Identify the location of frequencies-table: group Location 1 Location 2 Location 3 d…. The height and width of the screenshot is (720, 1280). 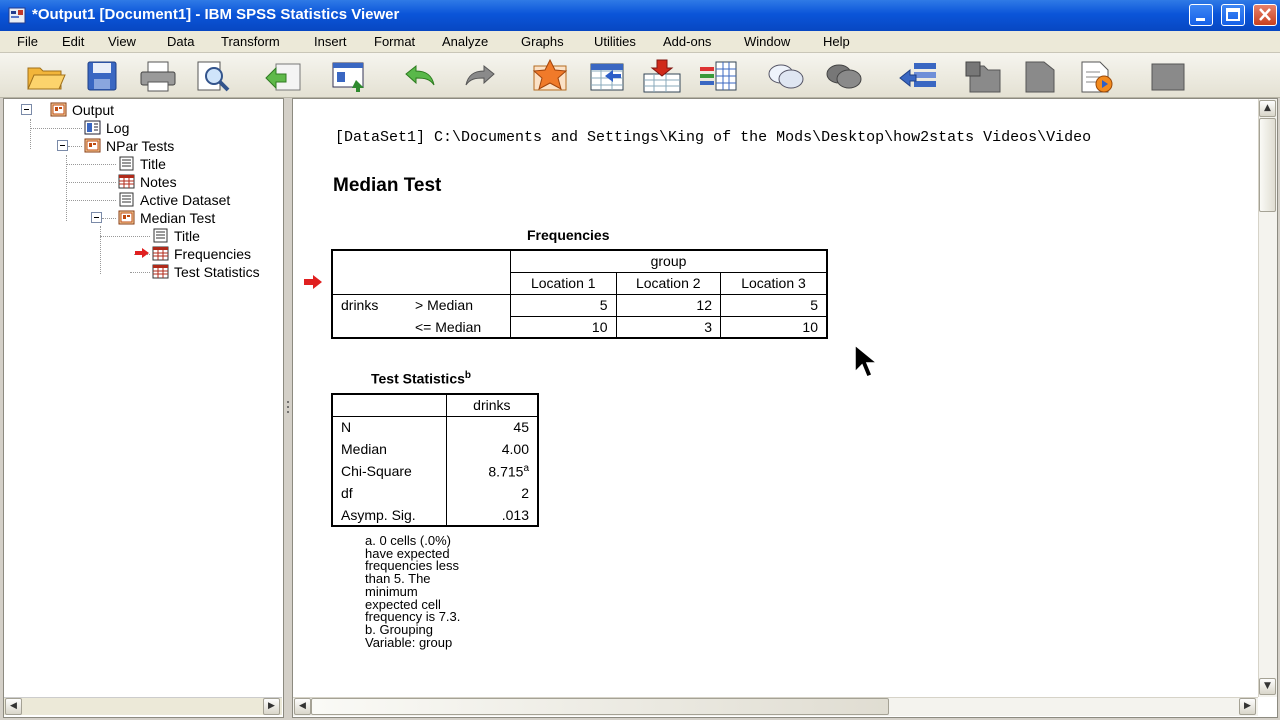
(579, 294).